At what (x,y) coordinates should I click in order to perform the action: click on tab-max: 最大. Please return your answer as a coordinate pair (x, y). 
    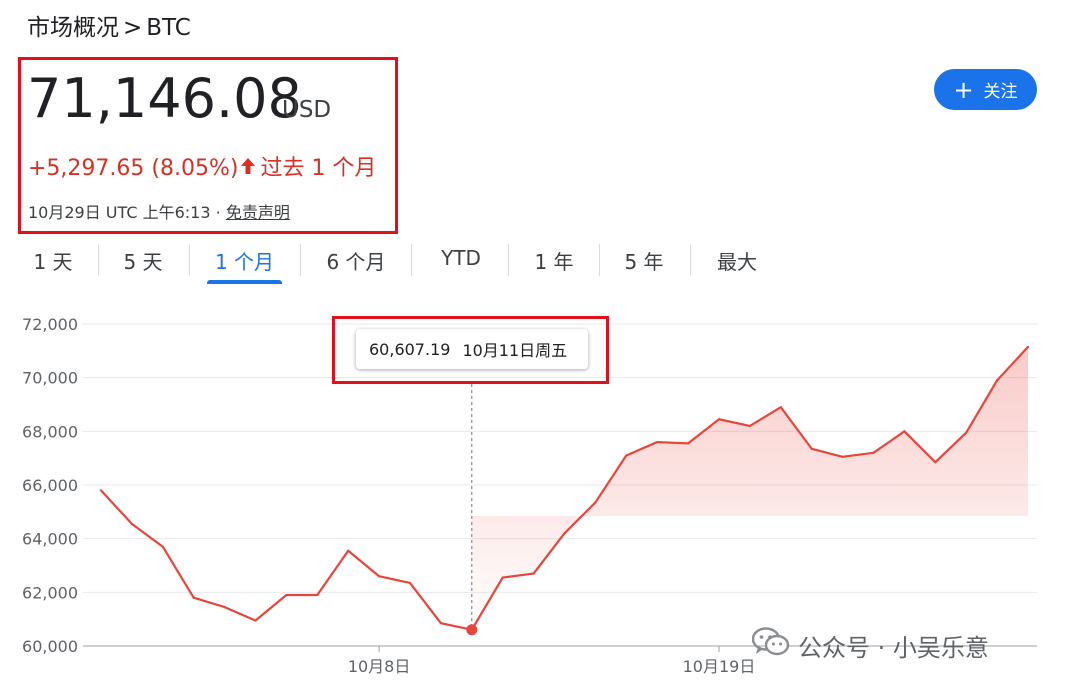
    Looking at the image, I should click on (737, 260).